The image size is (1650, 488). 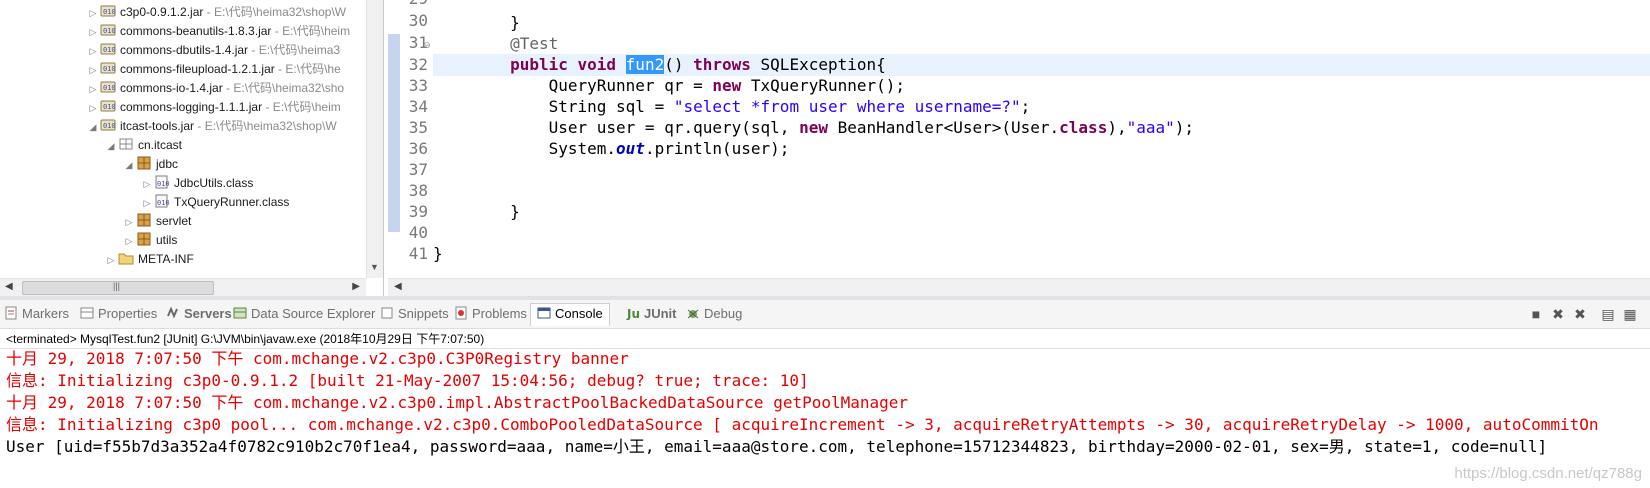 I want to click on tree-item-label: commons-logging-1.1.1.jar, so click(x=191, y=107).